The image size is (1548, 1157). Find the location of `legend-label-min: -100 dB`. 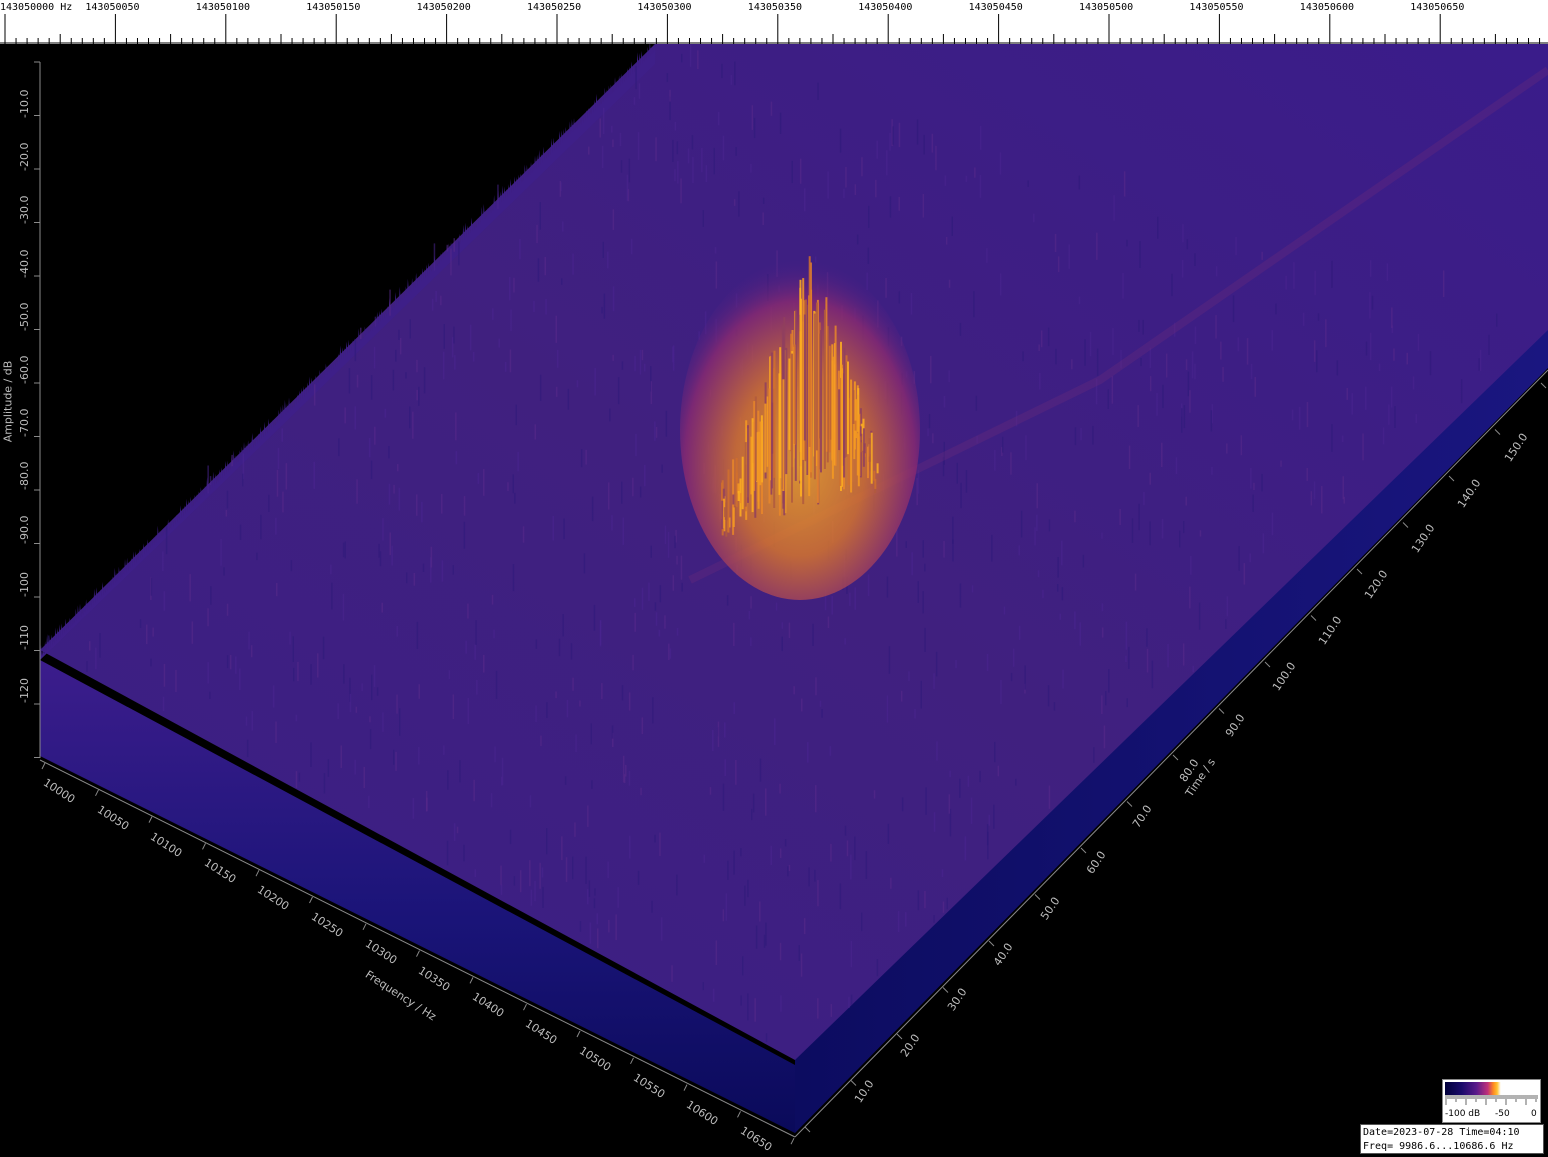

legend-label-min: -100 dB is located at coordinates (1463, 1114).